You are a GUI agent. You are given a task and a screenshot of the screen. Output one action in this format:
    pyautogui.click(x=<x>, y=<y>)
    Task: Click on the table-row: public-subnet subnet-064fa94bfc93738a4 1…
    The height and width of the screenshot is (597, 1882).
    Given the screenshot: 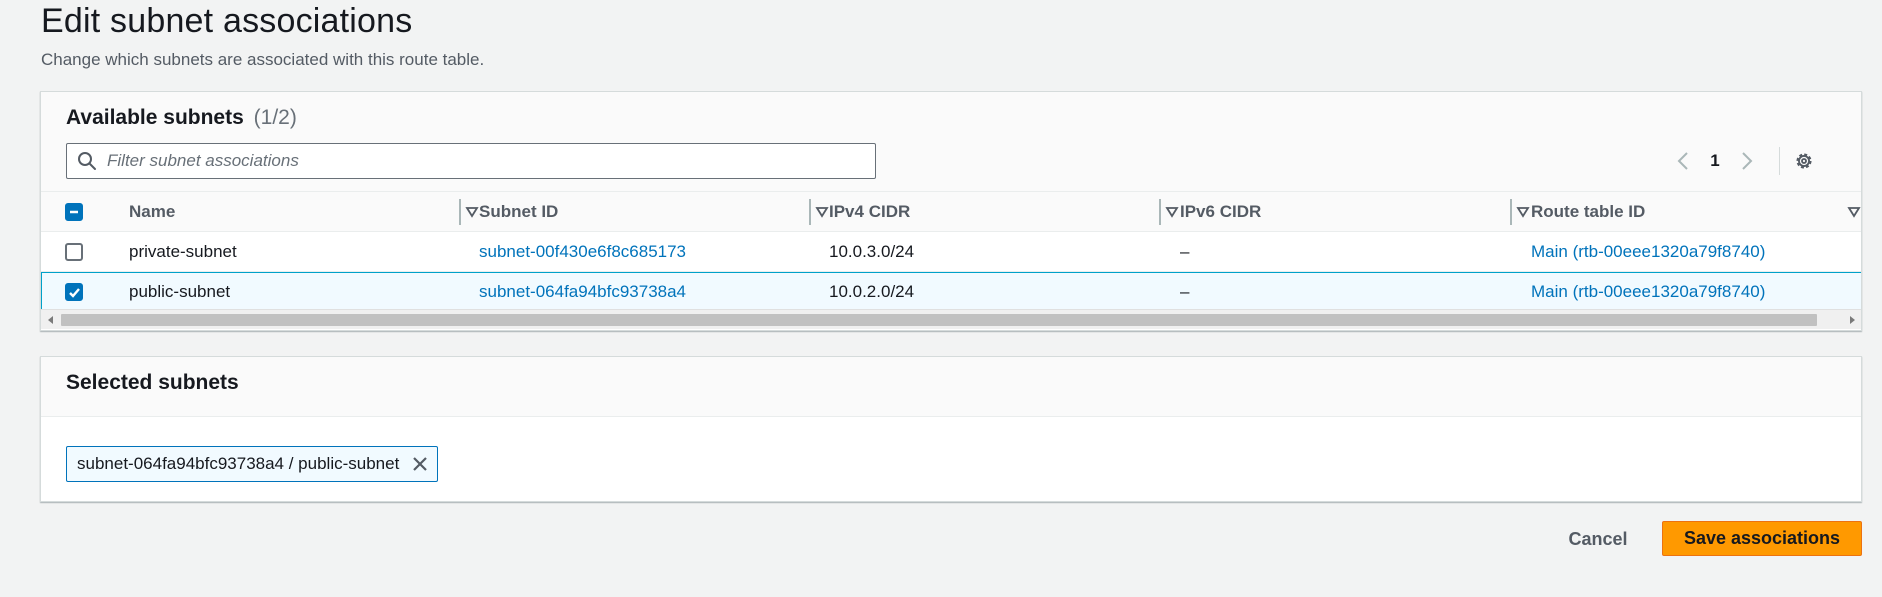 What is the action you would take?
    pyautogui.click(x=951, y=292)
    